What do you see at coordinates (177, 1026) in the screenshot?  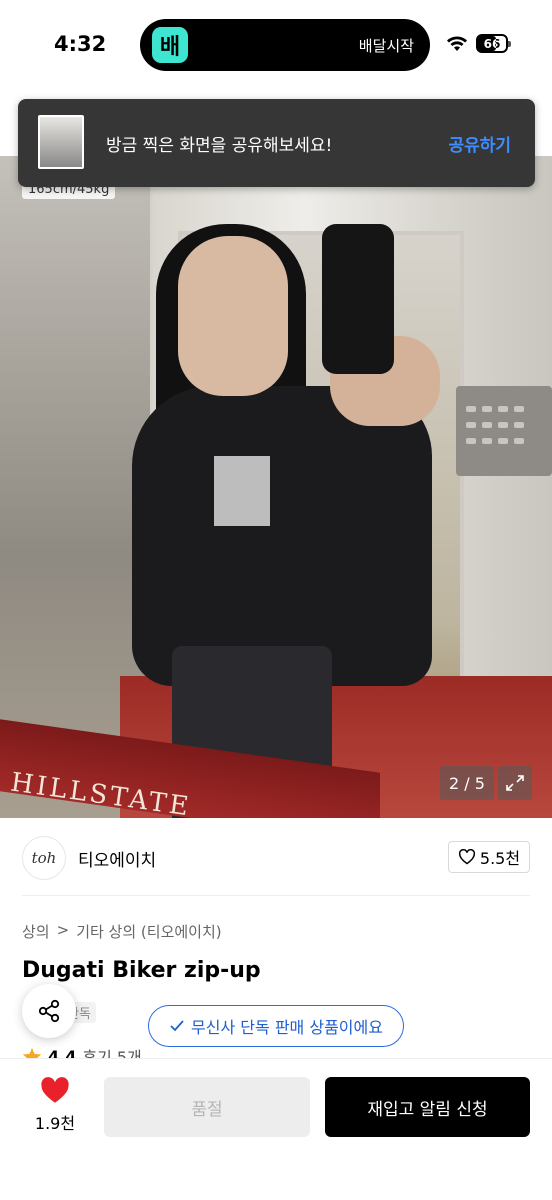 I see `checkmark-icon` at bounding box center [177, 1026].